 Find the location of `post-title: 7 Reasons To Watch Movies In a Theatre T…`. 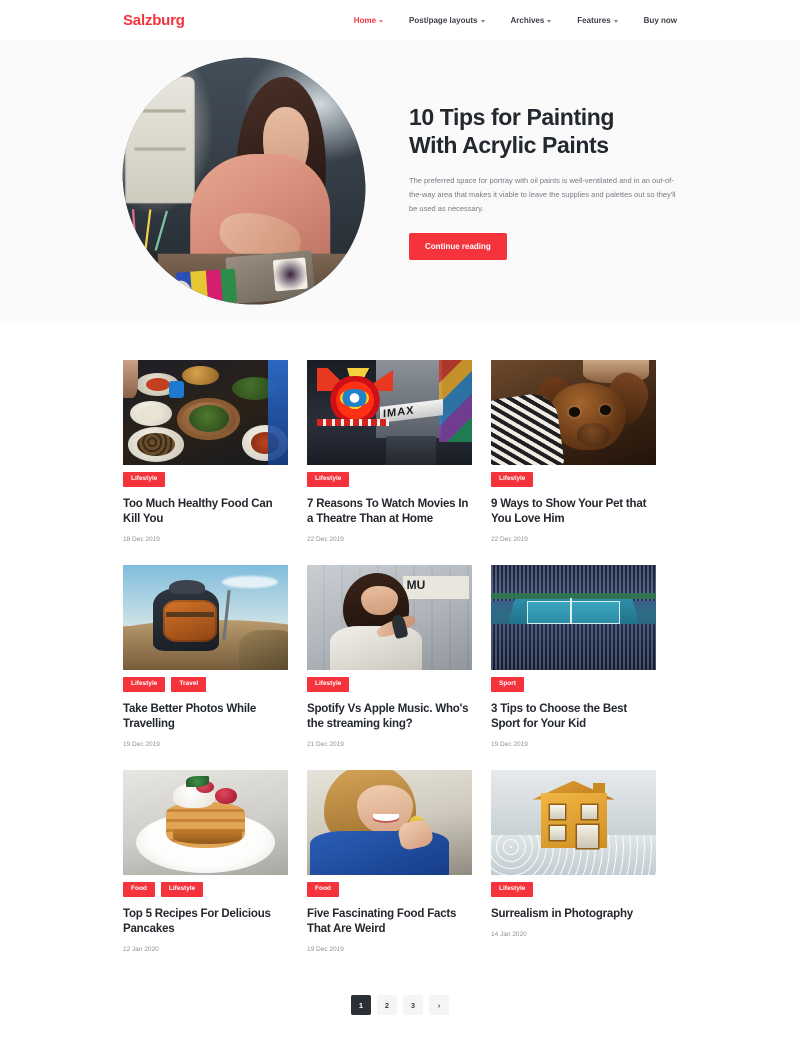

post-title: 7 Reasons To Watch Movies In a Theatre T… is located at coordinates (389, 512).